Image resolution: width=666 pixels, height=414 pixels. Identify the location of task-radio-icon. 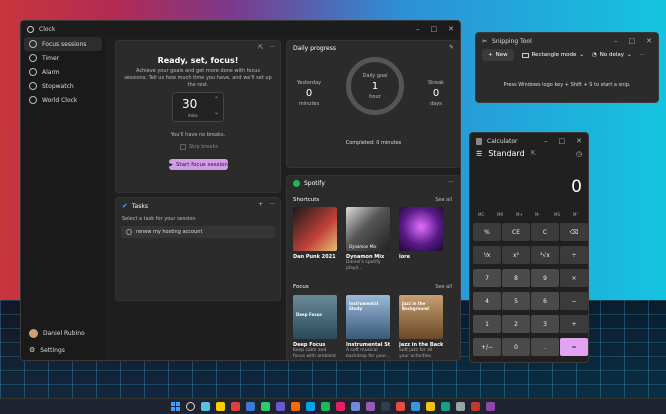
(129, 232).